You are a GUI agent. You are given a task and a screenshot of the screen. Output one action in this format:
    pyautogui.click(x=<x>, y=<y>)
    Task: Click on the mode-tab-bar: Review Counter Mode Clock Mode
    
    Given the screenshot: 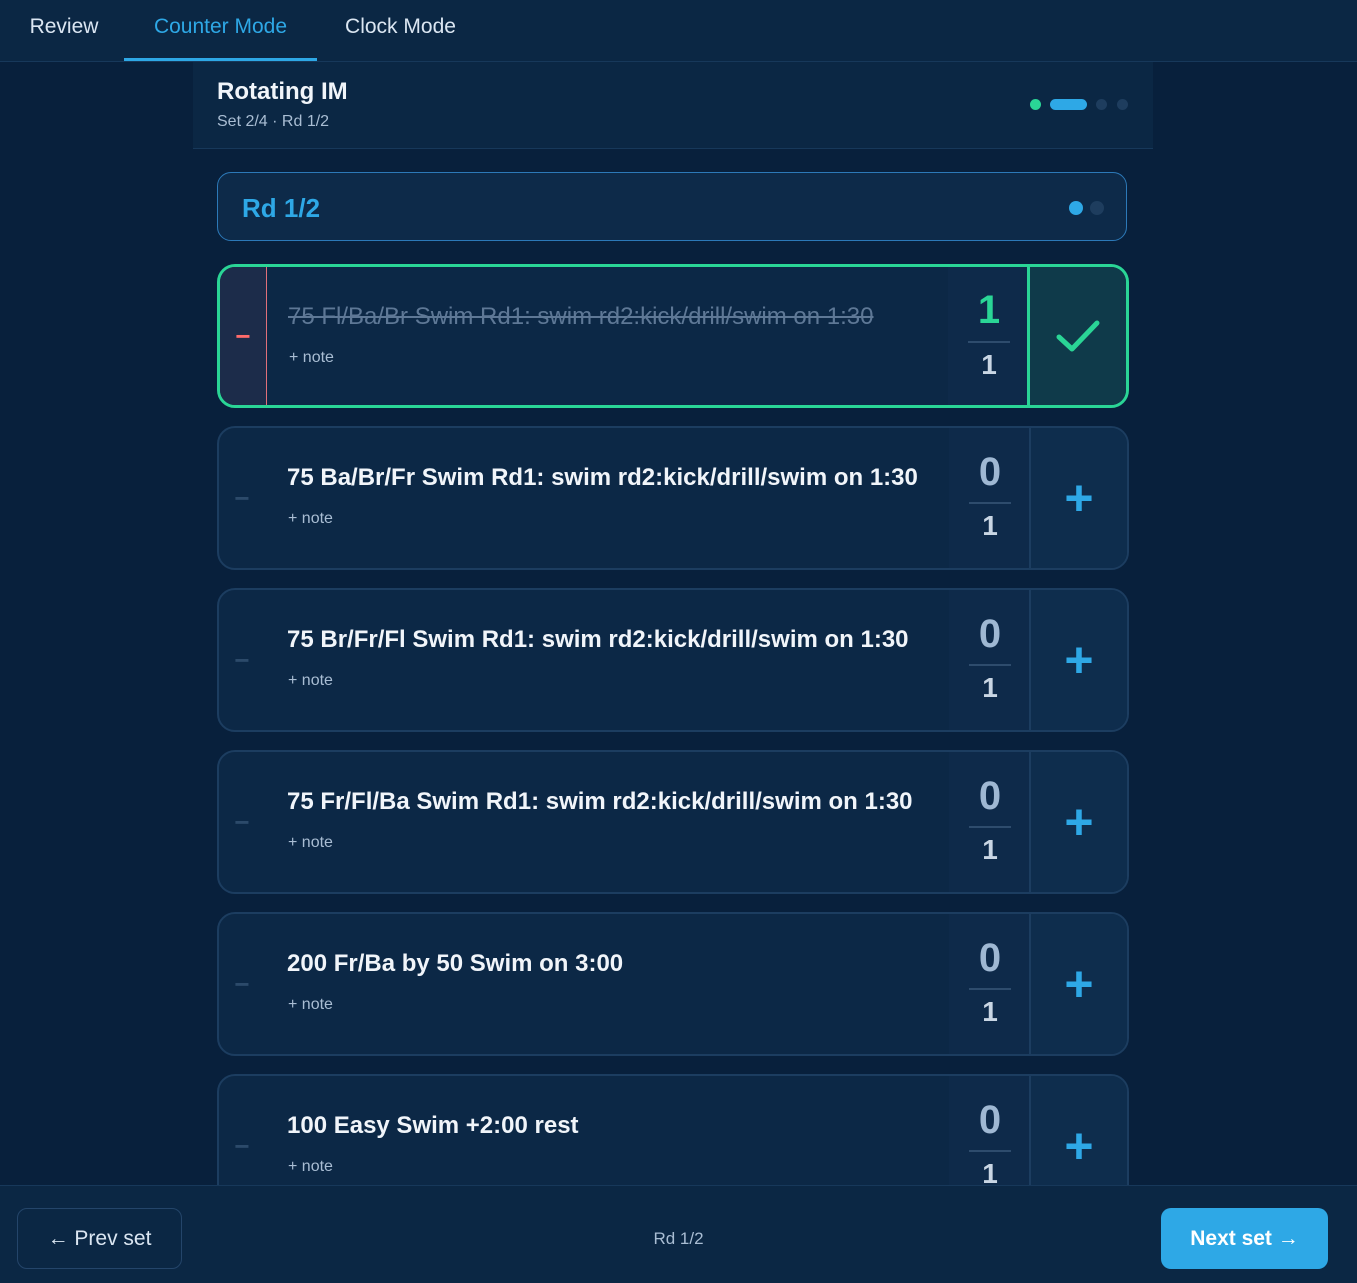 What is the action you would take?
    pyautogui.click(x=678, y=31)
    